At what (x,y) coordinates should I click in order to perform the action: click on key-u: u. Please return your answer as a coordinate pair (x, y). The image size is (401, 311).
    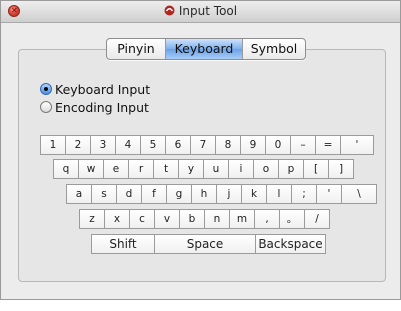
    Looking at the image, I should click on (216, 169).